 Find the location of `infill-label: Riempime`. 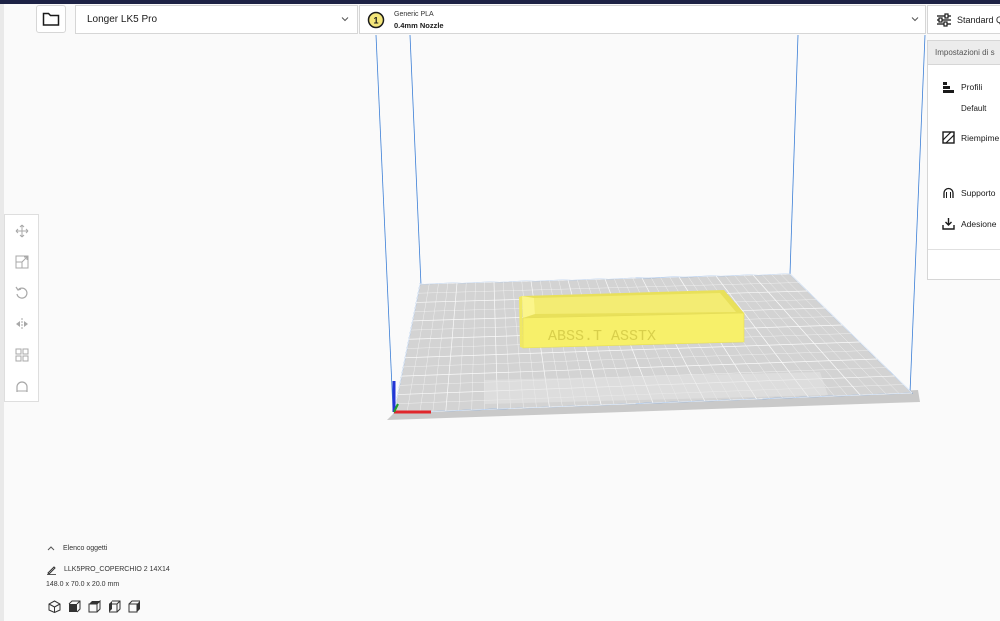

infill-label: Riempime is located at coordinates (980, 137).